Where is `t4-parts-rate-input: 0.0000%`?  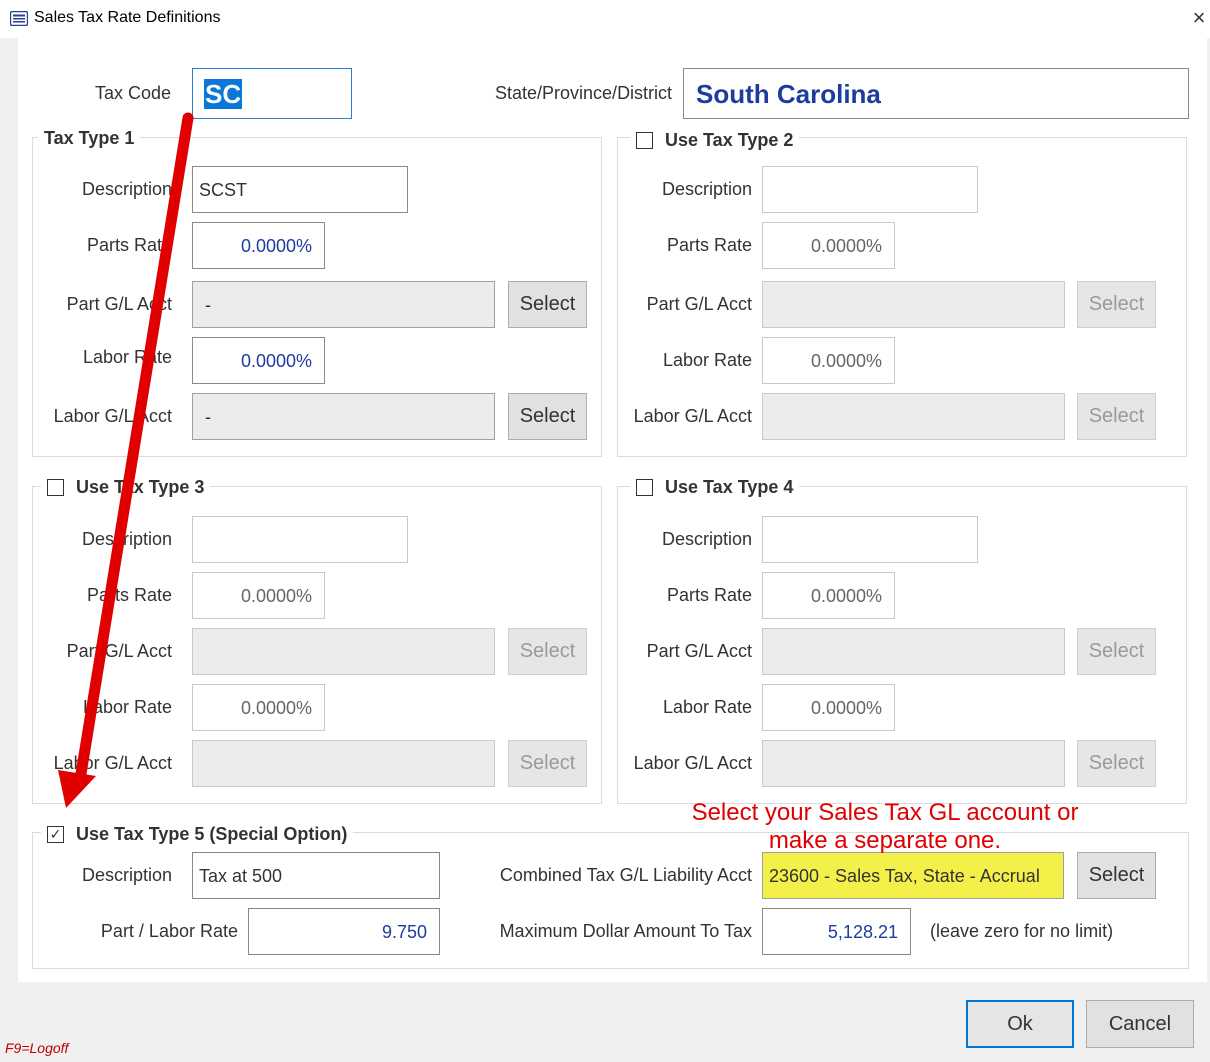 t4-parts-rate-input: 0.0000% is located at coordinates (828, 595).